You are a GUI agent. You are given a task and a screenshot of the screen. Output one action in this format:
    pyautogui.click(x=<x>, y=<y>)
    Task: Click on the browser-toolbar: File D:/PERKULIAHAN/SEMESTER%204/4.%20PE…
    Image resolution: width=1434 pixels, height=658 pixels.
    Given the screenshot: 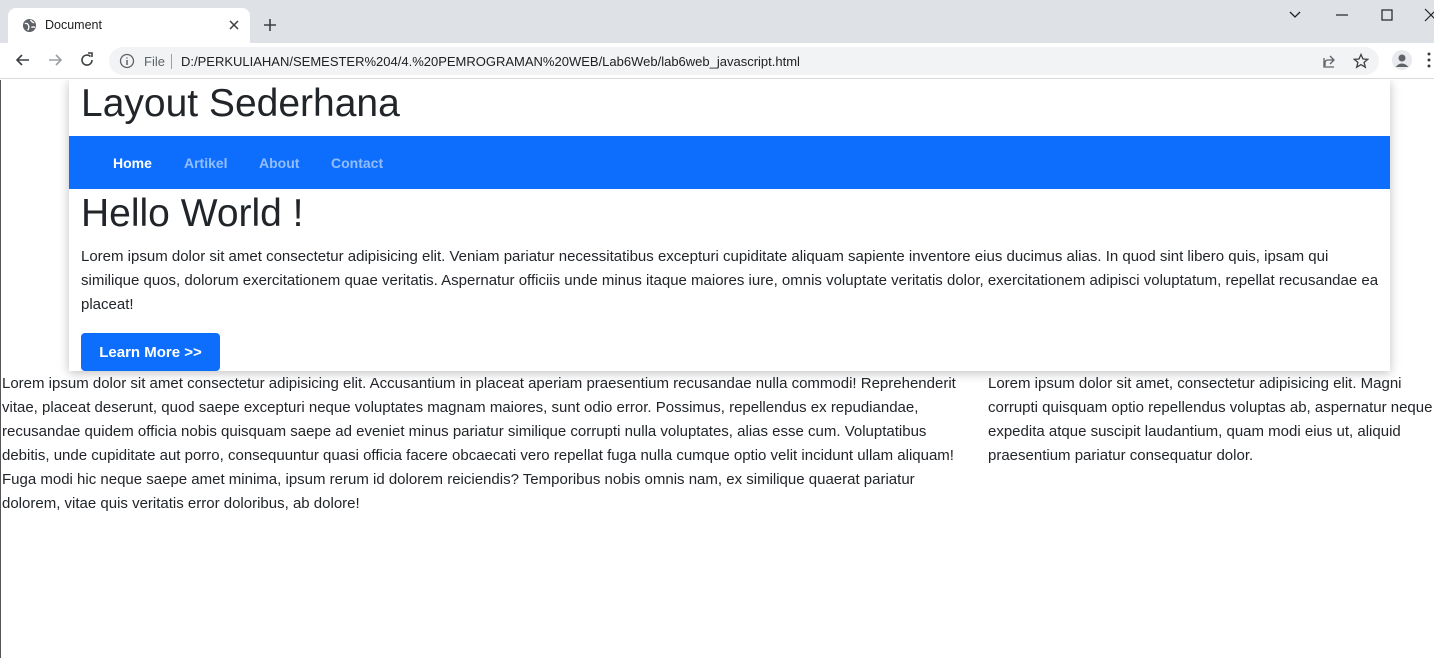 What is the action you would take?
    pyautogui.click(x=717, y=61)
    